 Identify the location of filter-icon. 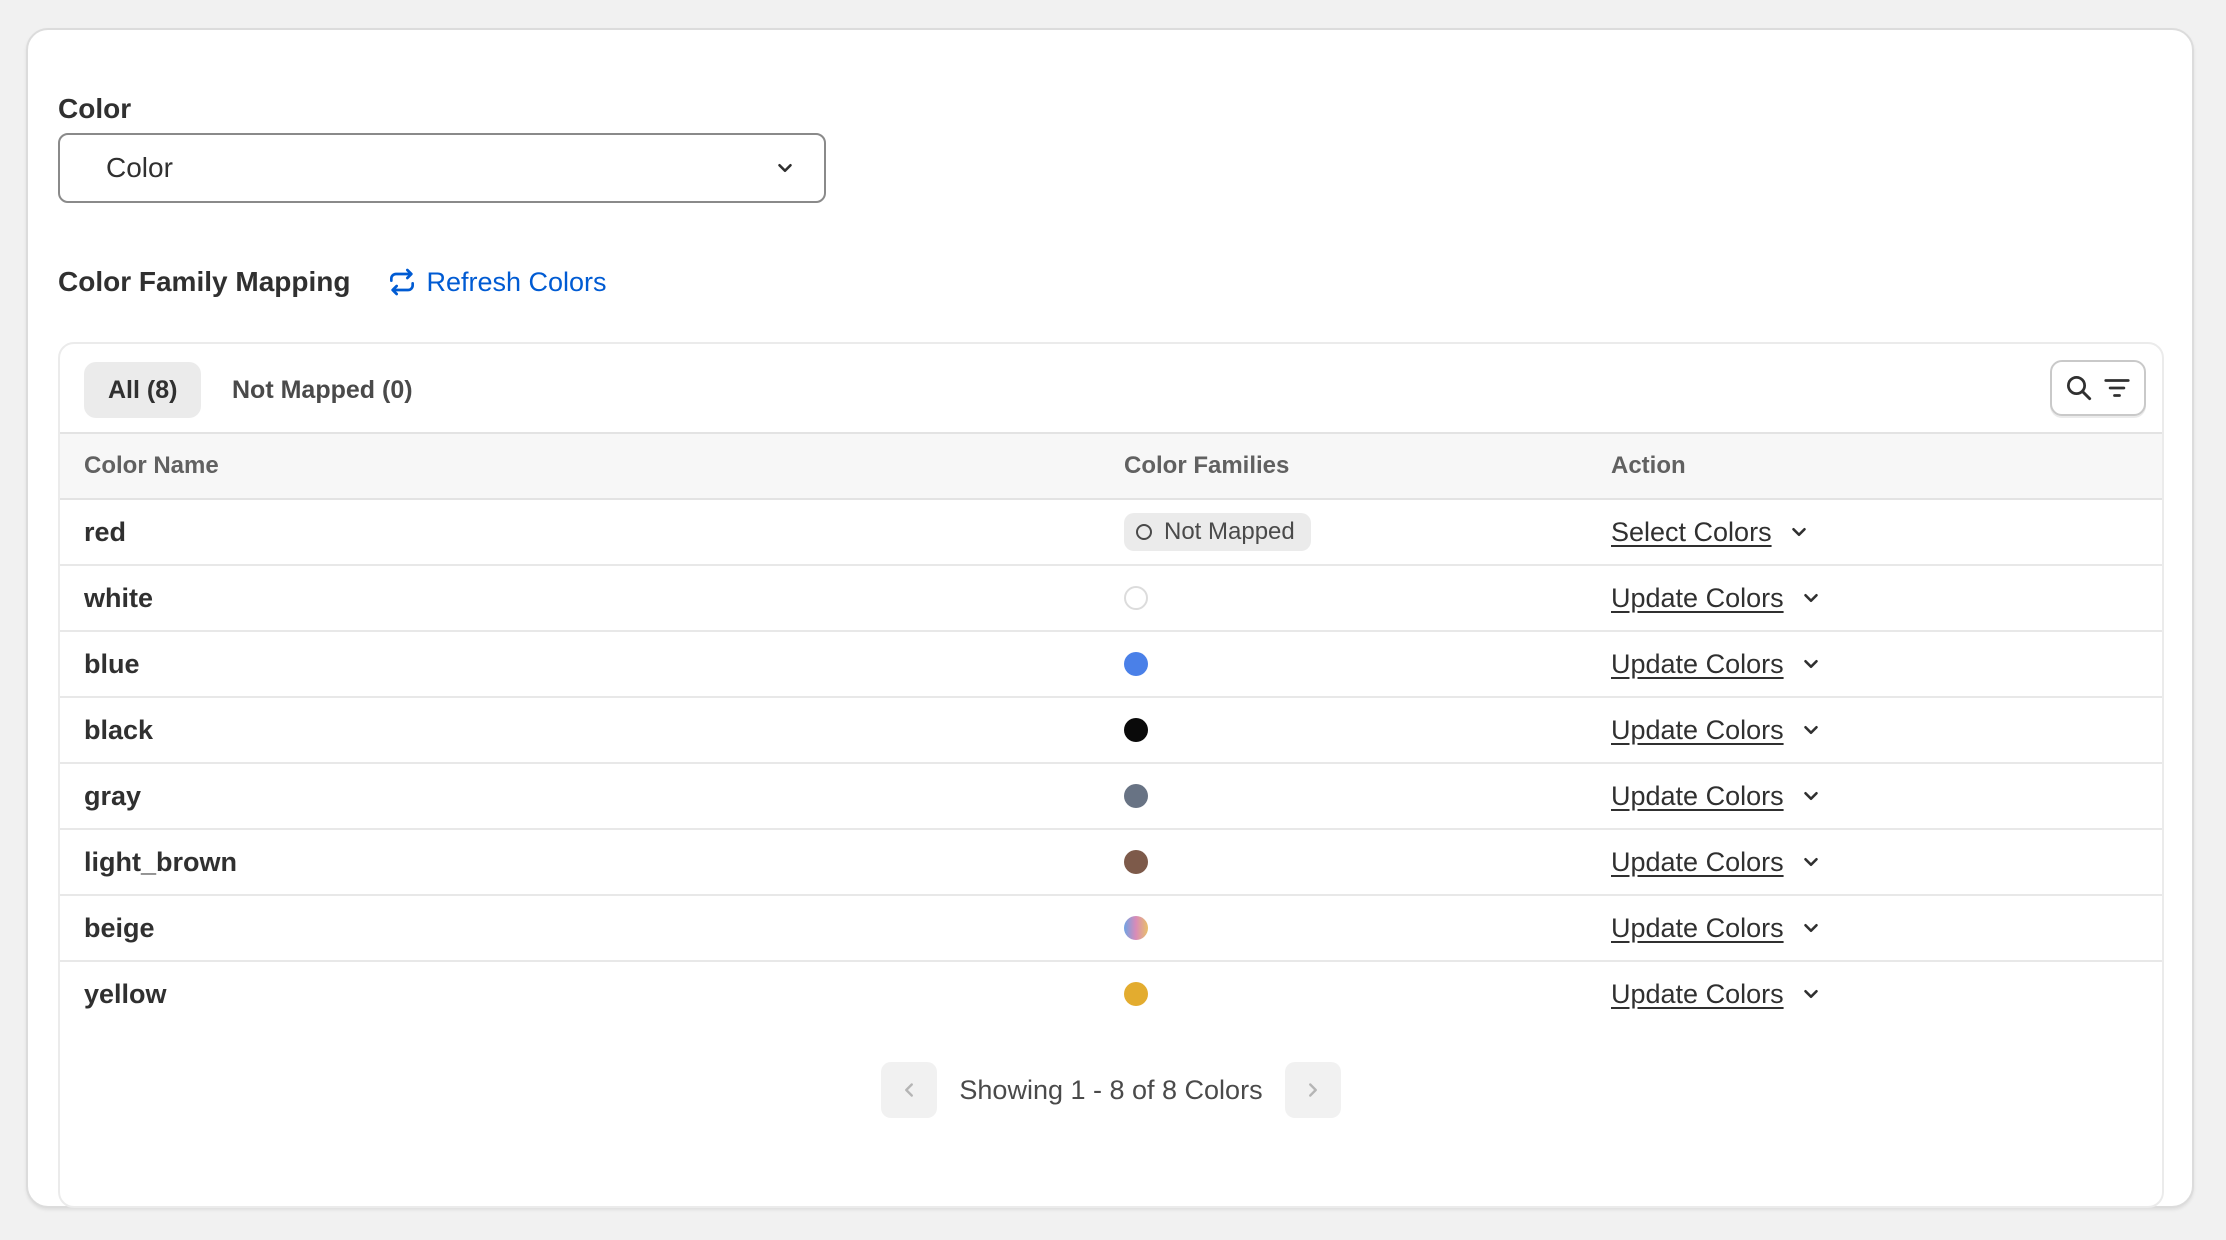
(2117, 388).